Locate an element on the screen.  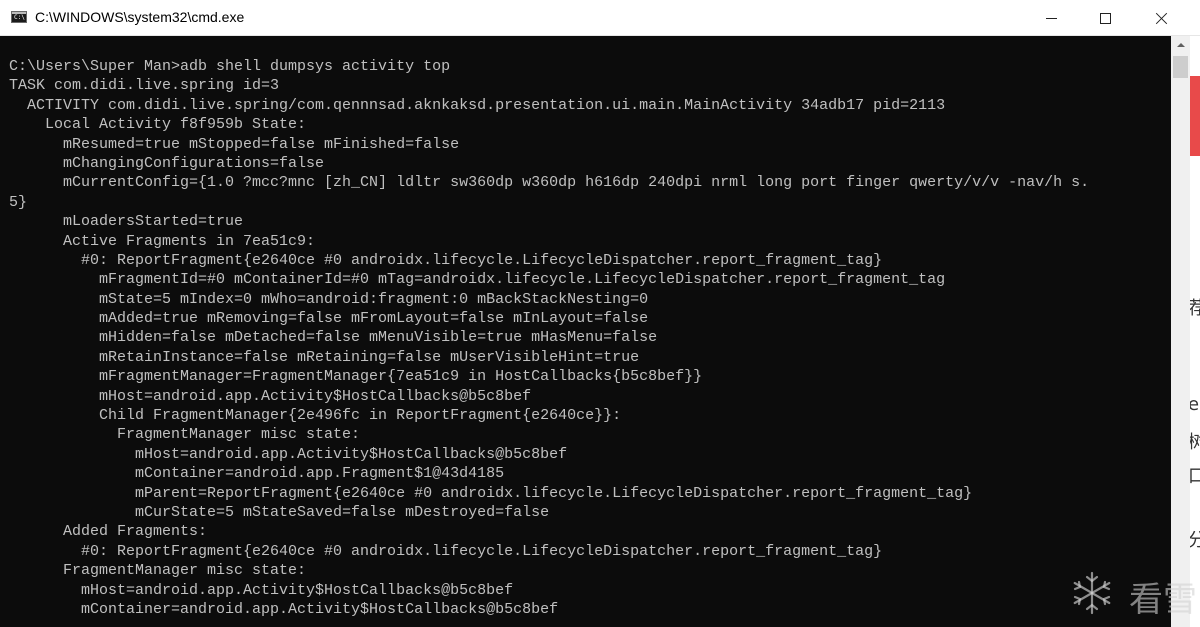
background-text: 荐 is located at coordinates (1195, 308).